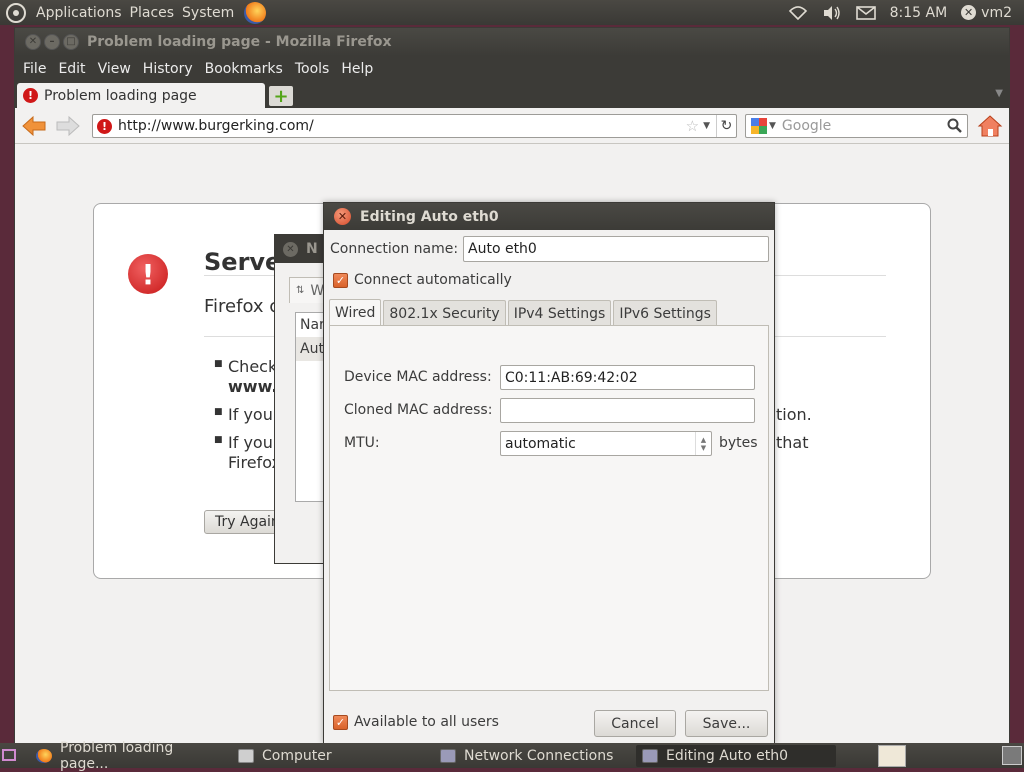 The width and height of the screenshot is (1024, 772). What do you see at coordinates (71, 69) in the screenshot?
I see `menu-edit: Edit` at bounding box center [71, 69].